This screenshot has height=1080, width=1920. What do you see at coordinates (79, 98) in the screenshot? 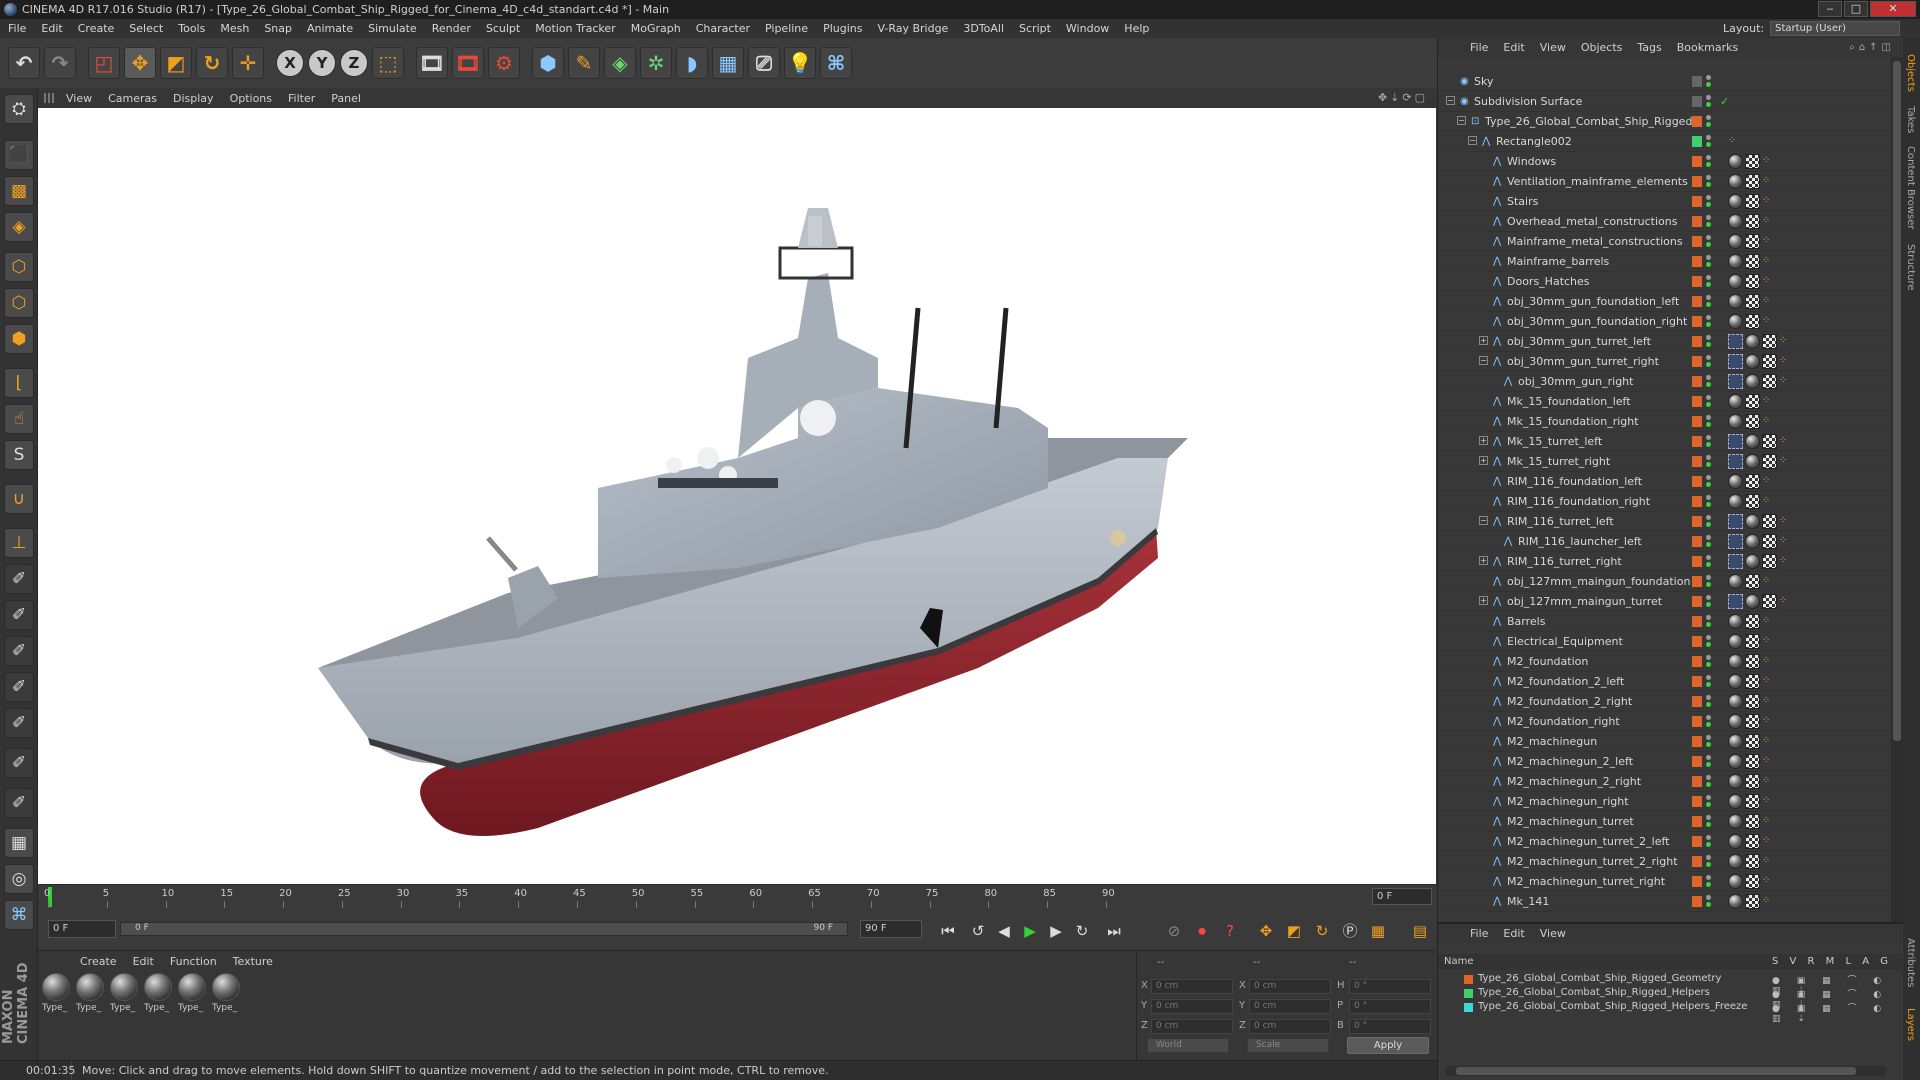
I see `viewport-menu-view: View` at bounding box center [79, 98].